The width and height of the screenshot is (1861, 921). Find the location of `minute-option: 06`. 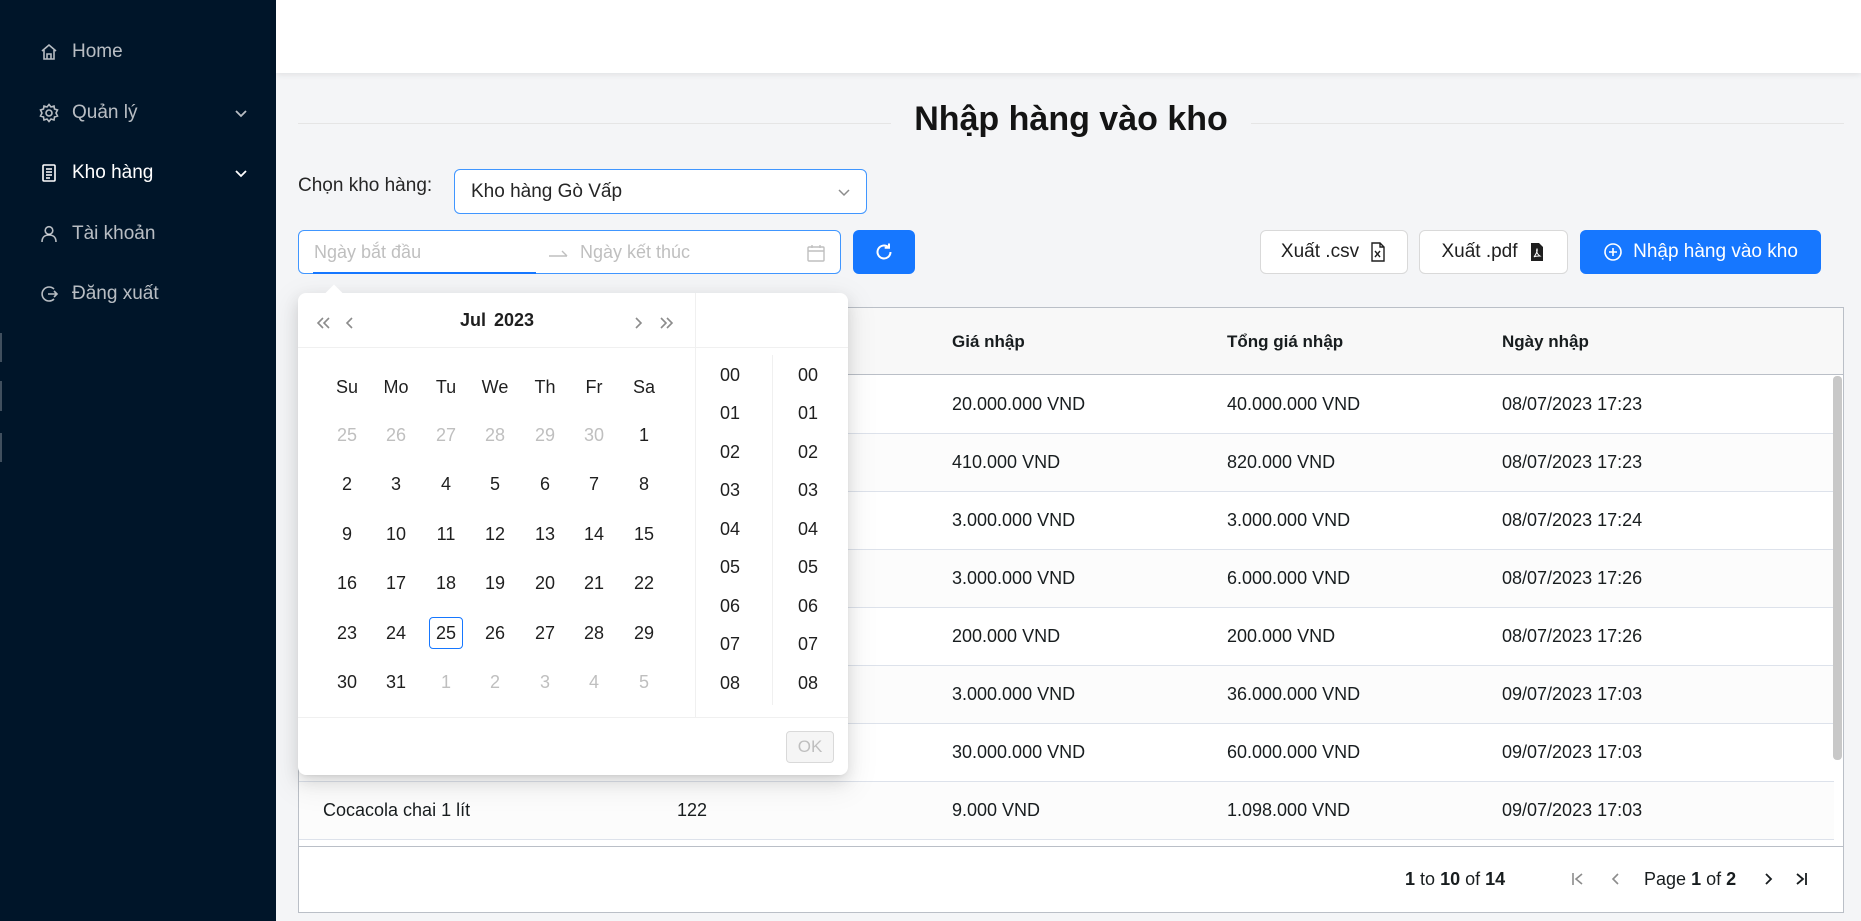

minute-option: 06 is located at coordinates (808, 606).